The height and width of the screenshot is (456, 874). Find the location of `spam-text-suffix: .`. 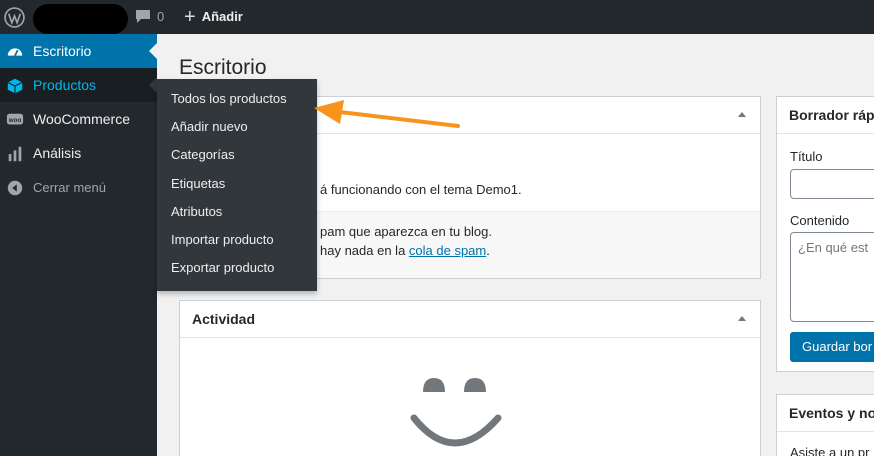

spam-text-suffix: . is located at coordinates (488, 250).